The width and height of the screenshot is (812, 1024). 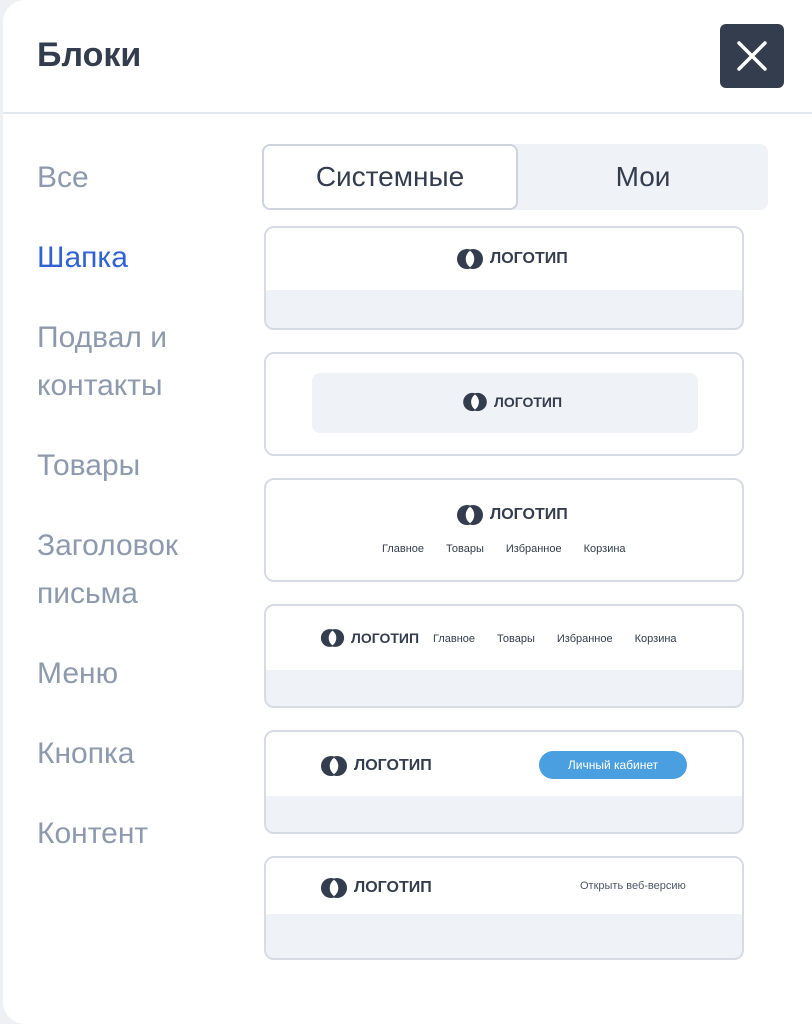 What do you see at coordinates (137, 362) in the screenshot?
I see `sidebar-item-footer-contacts: Подвал и контакты` at bounding box center [137, 362].